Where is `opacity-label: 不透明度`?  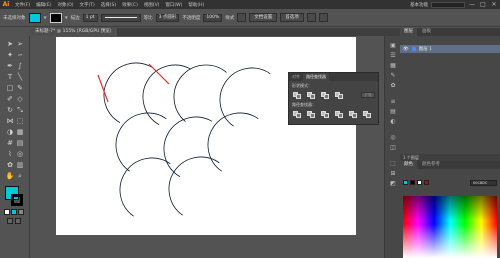 opacity-label: 不透明度 is located at coordinates (191, 18).